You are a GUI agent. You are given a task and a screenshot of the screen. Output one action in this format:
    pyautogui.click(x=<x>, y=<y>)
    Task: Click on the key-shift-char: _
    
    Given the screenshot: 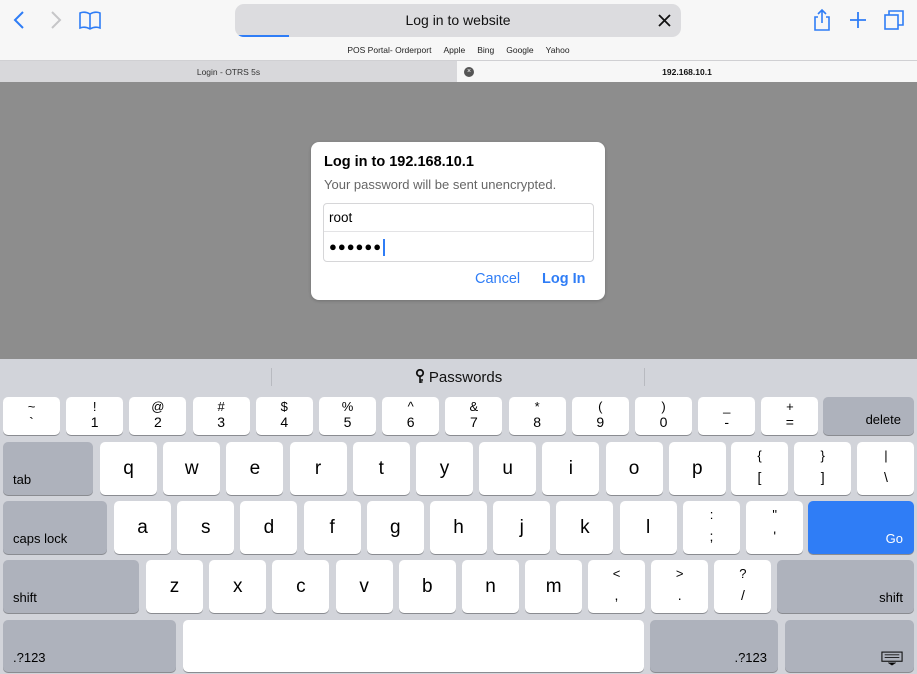 What is the action you would take?
    pyautogui.click(x=727, y=406)
    